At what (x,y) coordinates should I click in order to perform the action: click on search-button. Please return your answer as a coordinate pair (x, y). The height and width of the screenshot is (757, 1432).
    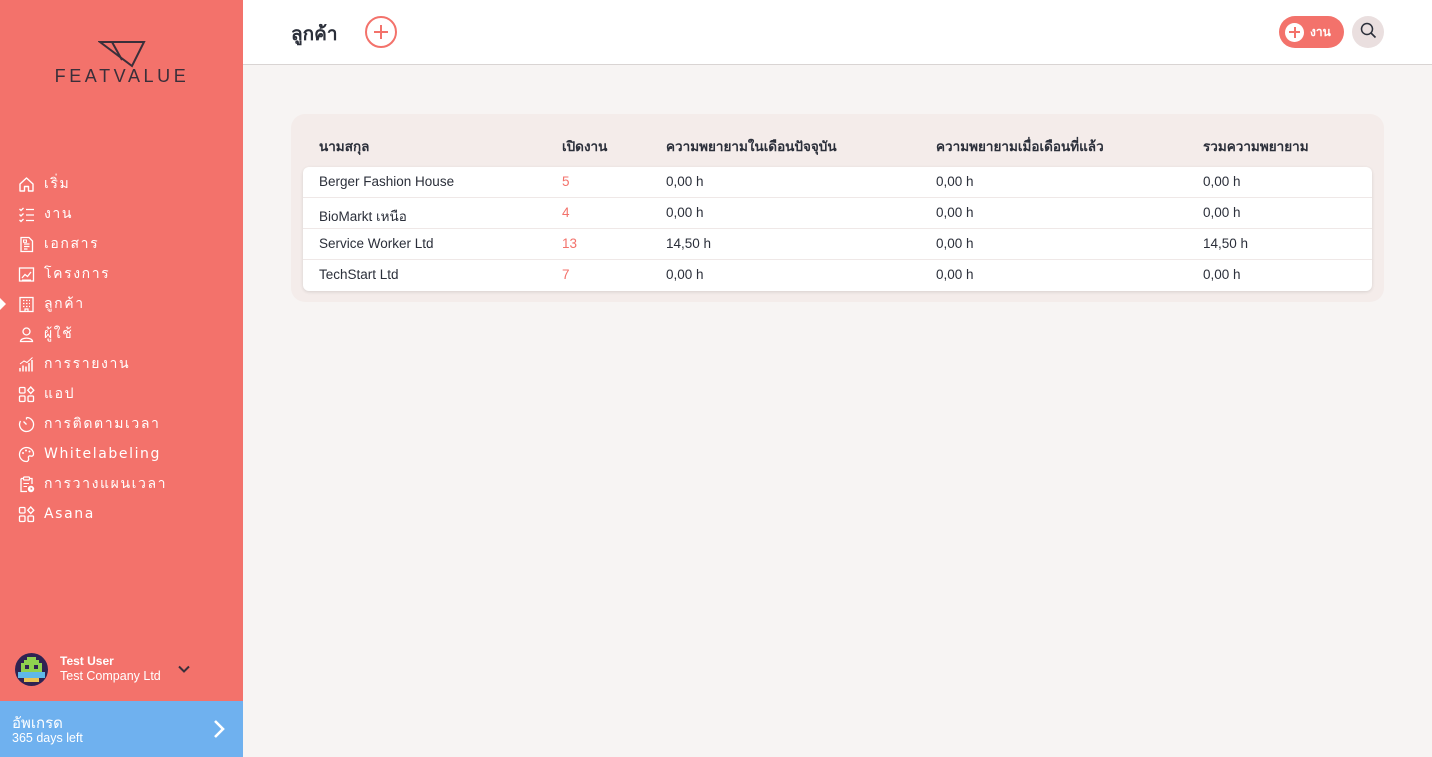
    Looking at the image, I should click on (1368, 32).